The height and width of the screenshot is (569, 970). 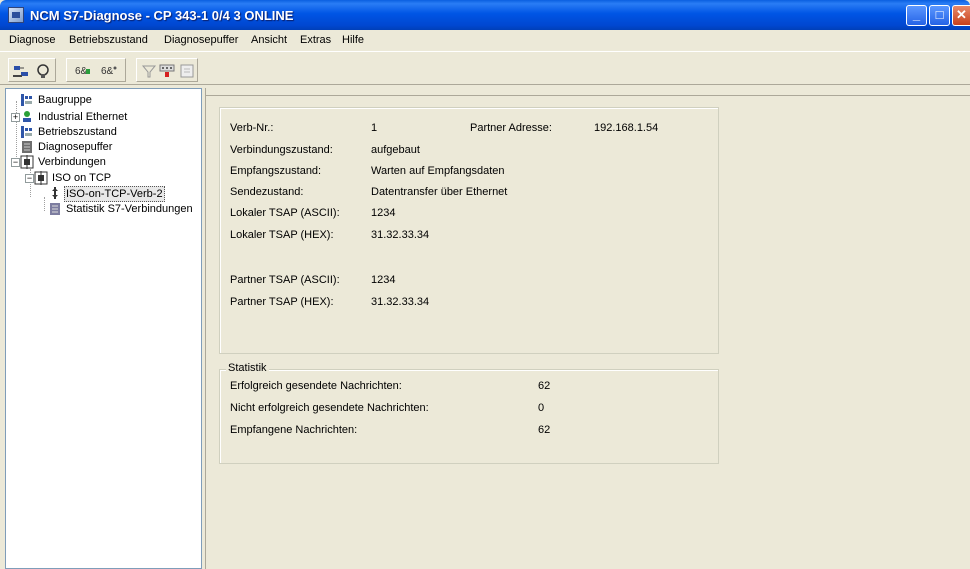 What do you see at coordinates (32, 40) in the screenshot?
I see `menu-diagnose: Diagnose` at bounding box center [32, 40].